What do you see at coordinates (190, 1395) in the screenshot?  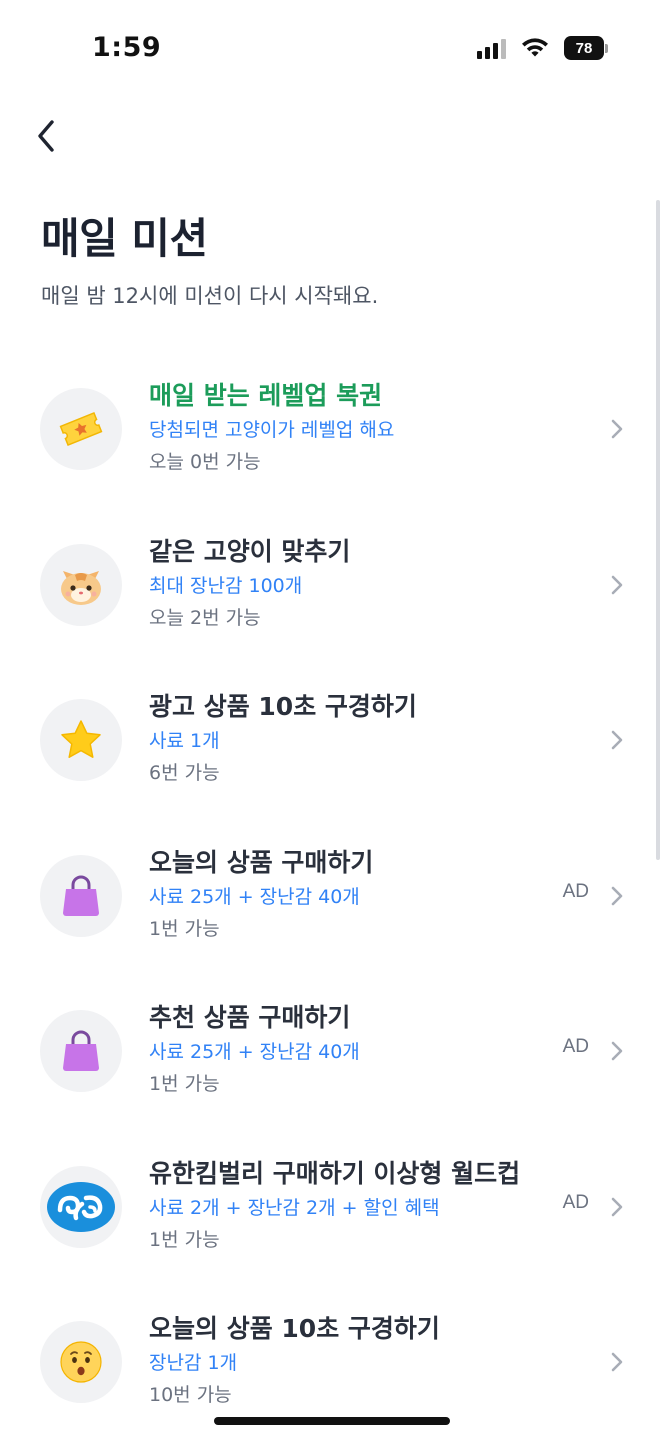 I see `mission-limit: 10번 가능` at bounding box center [190, 1395].